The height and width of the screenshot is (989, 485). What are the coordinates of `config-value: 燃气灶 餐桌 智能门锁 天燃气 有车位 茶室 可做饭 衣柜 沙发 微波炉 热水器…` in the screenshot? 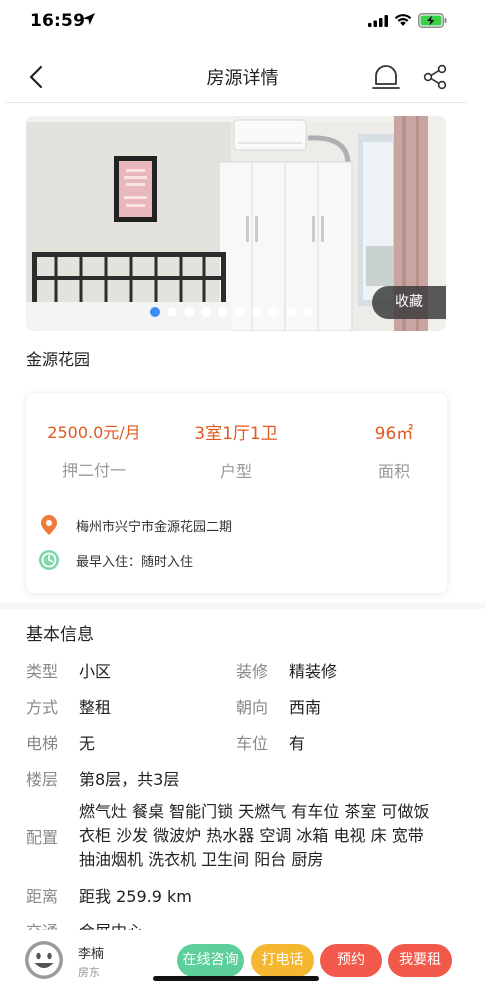 It's located at (269, 836).